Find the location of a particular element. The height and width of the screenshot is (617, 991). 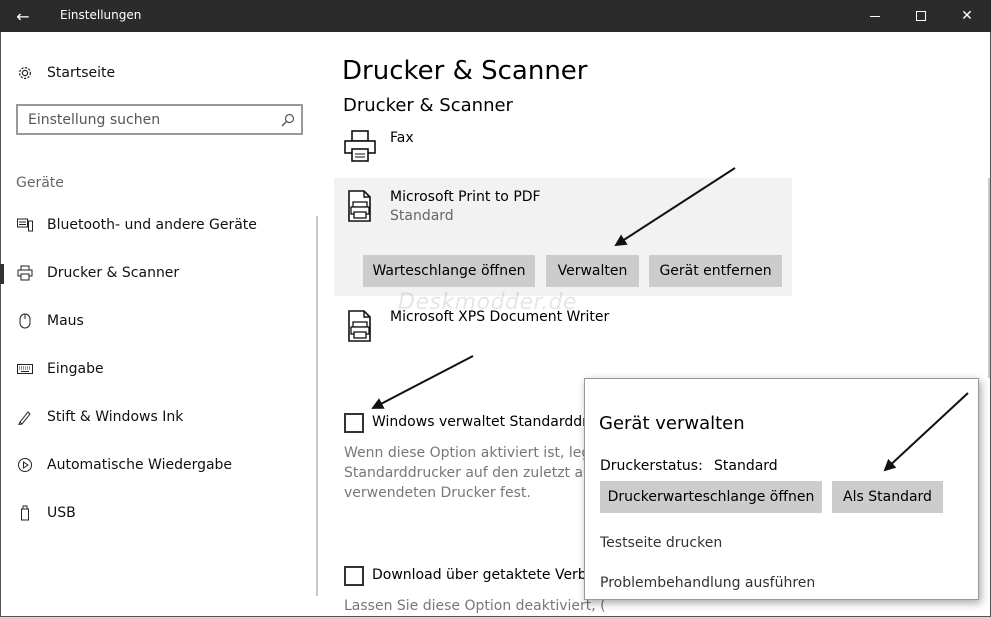

printer-status-label: Druckerstatus: is located at coordinates (651, 466).